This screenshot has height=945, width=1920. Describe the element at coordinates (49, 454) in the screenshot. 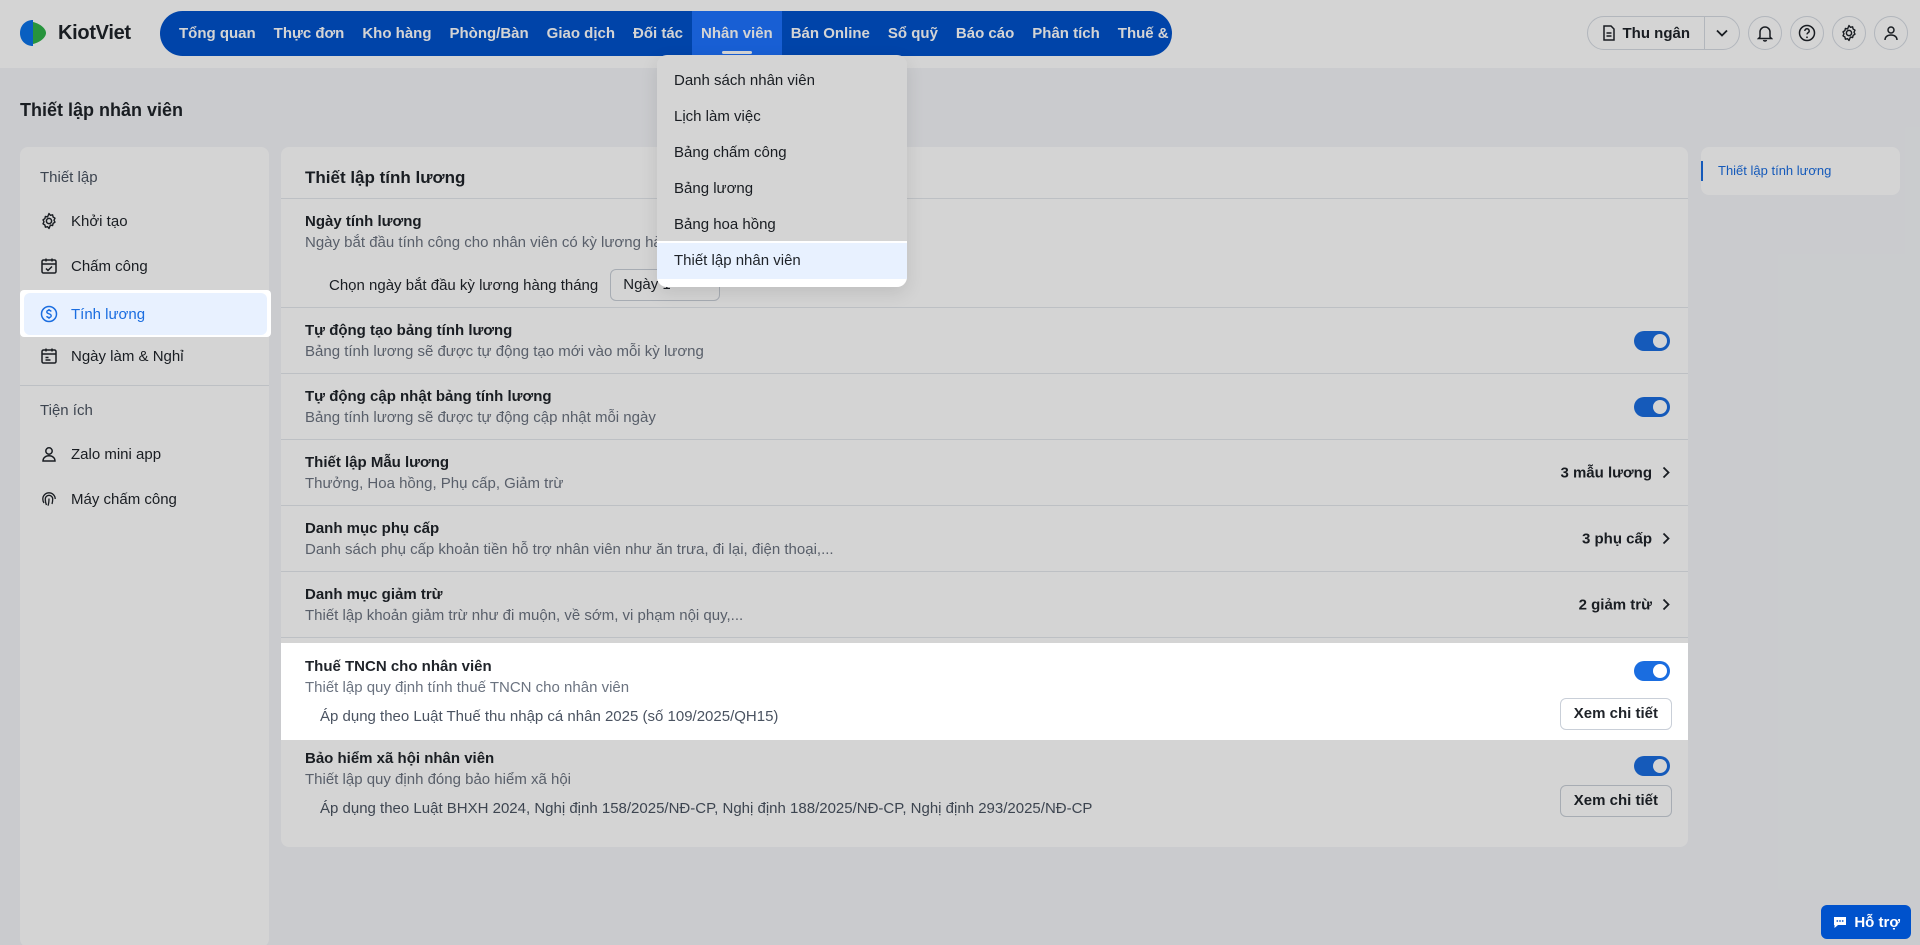

I see `user-icon` at that location.